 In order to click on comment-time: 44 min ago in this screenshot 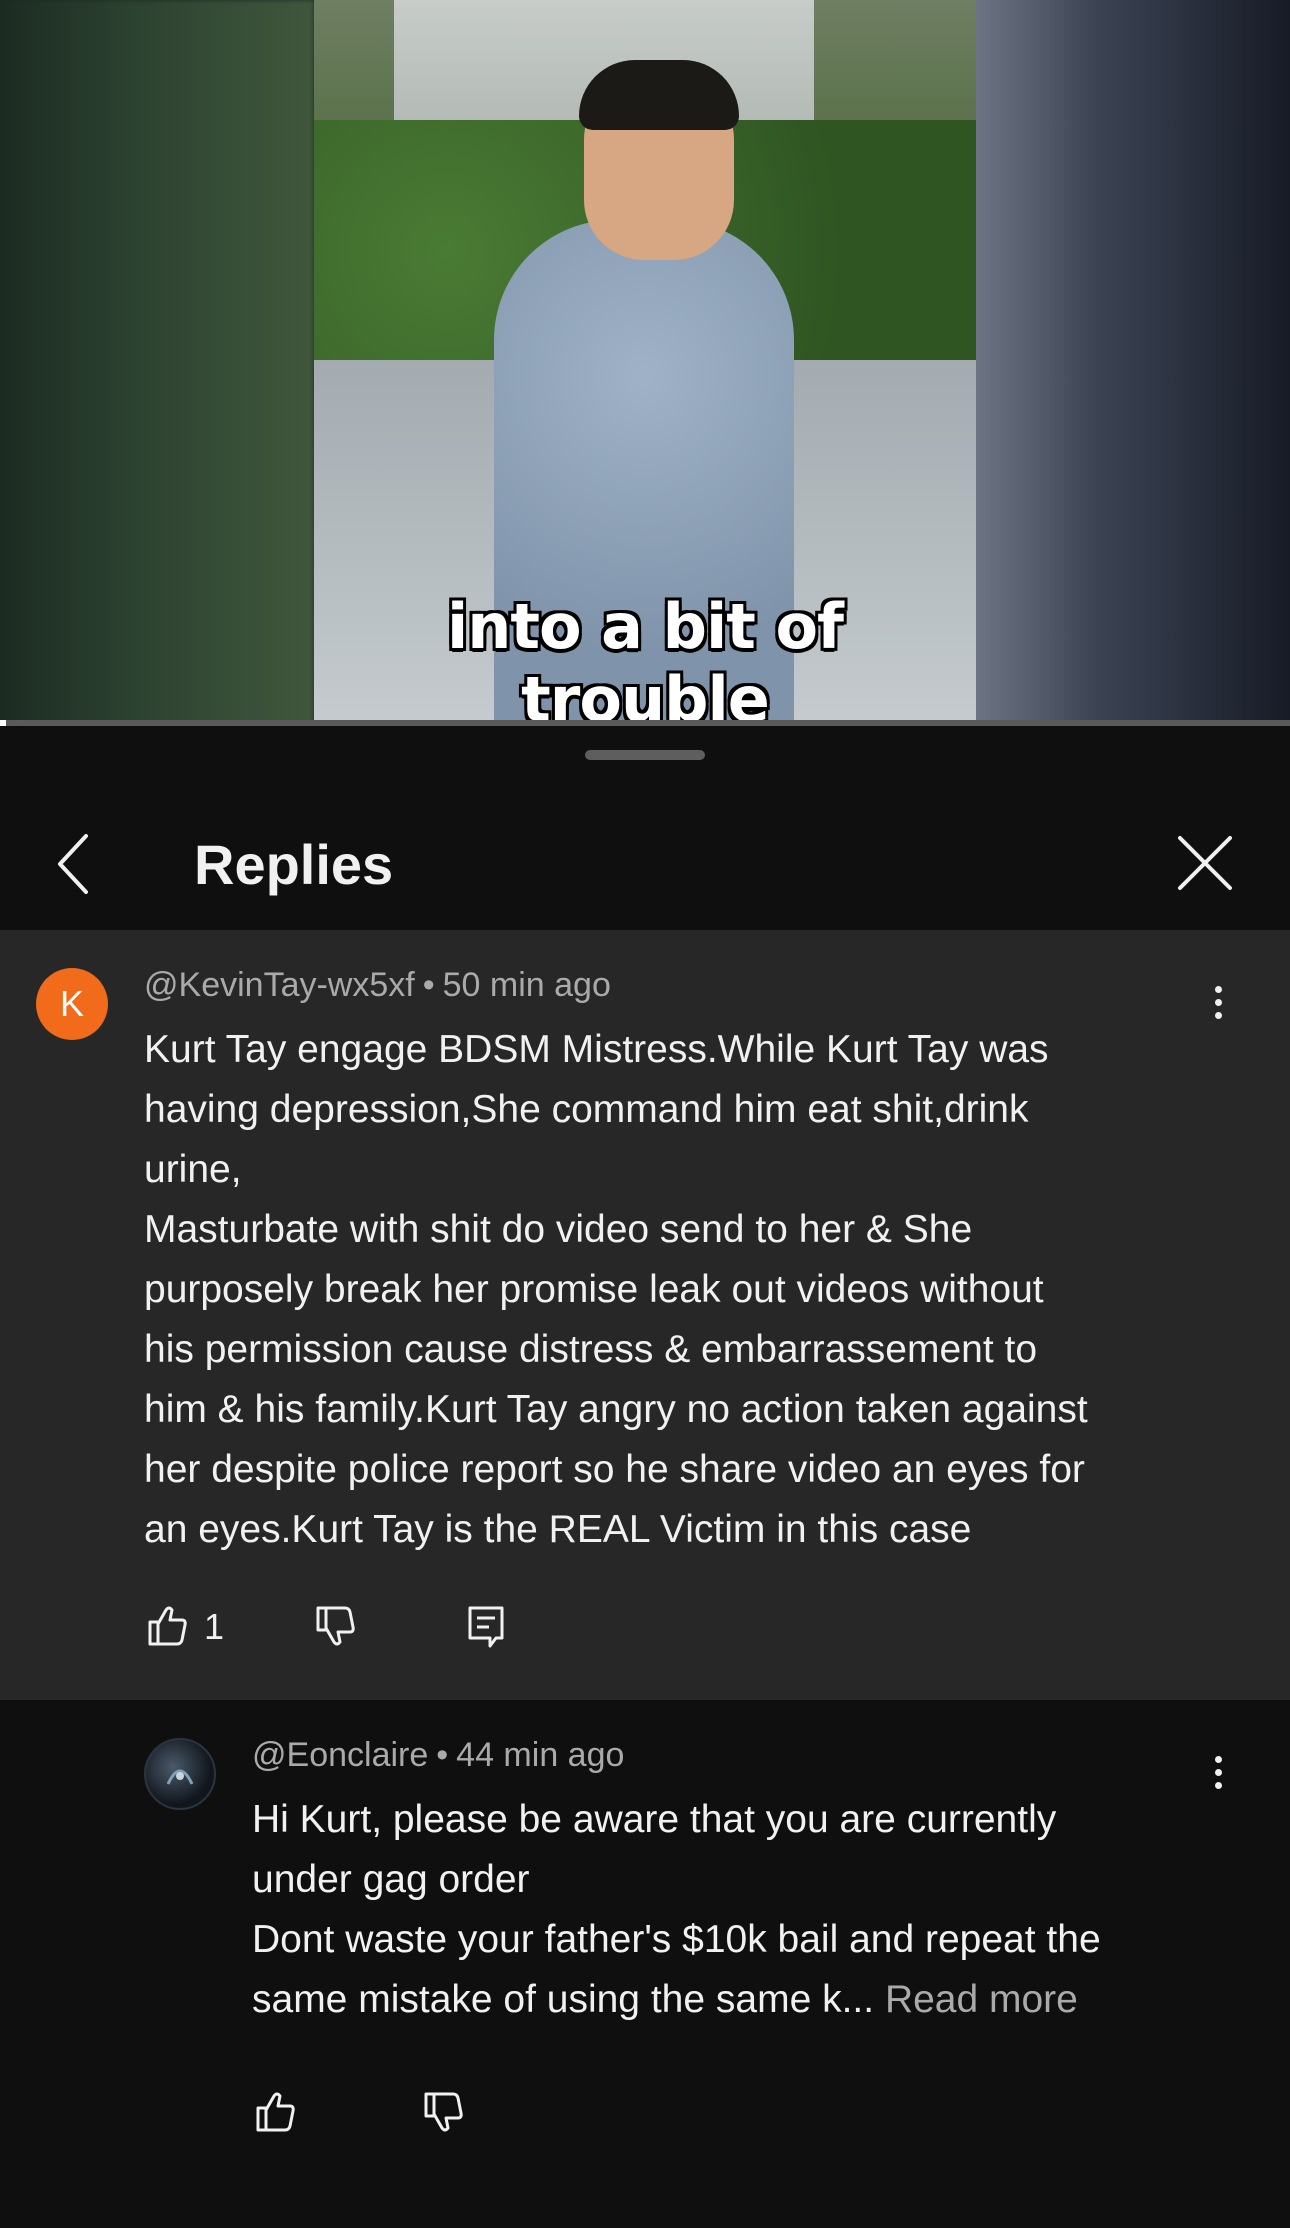, I will do `click(540, 1755)`.